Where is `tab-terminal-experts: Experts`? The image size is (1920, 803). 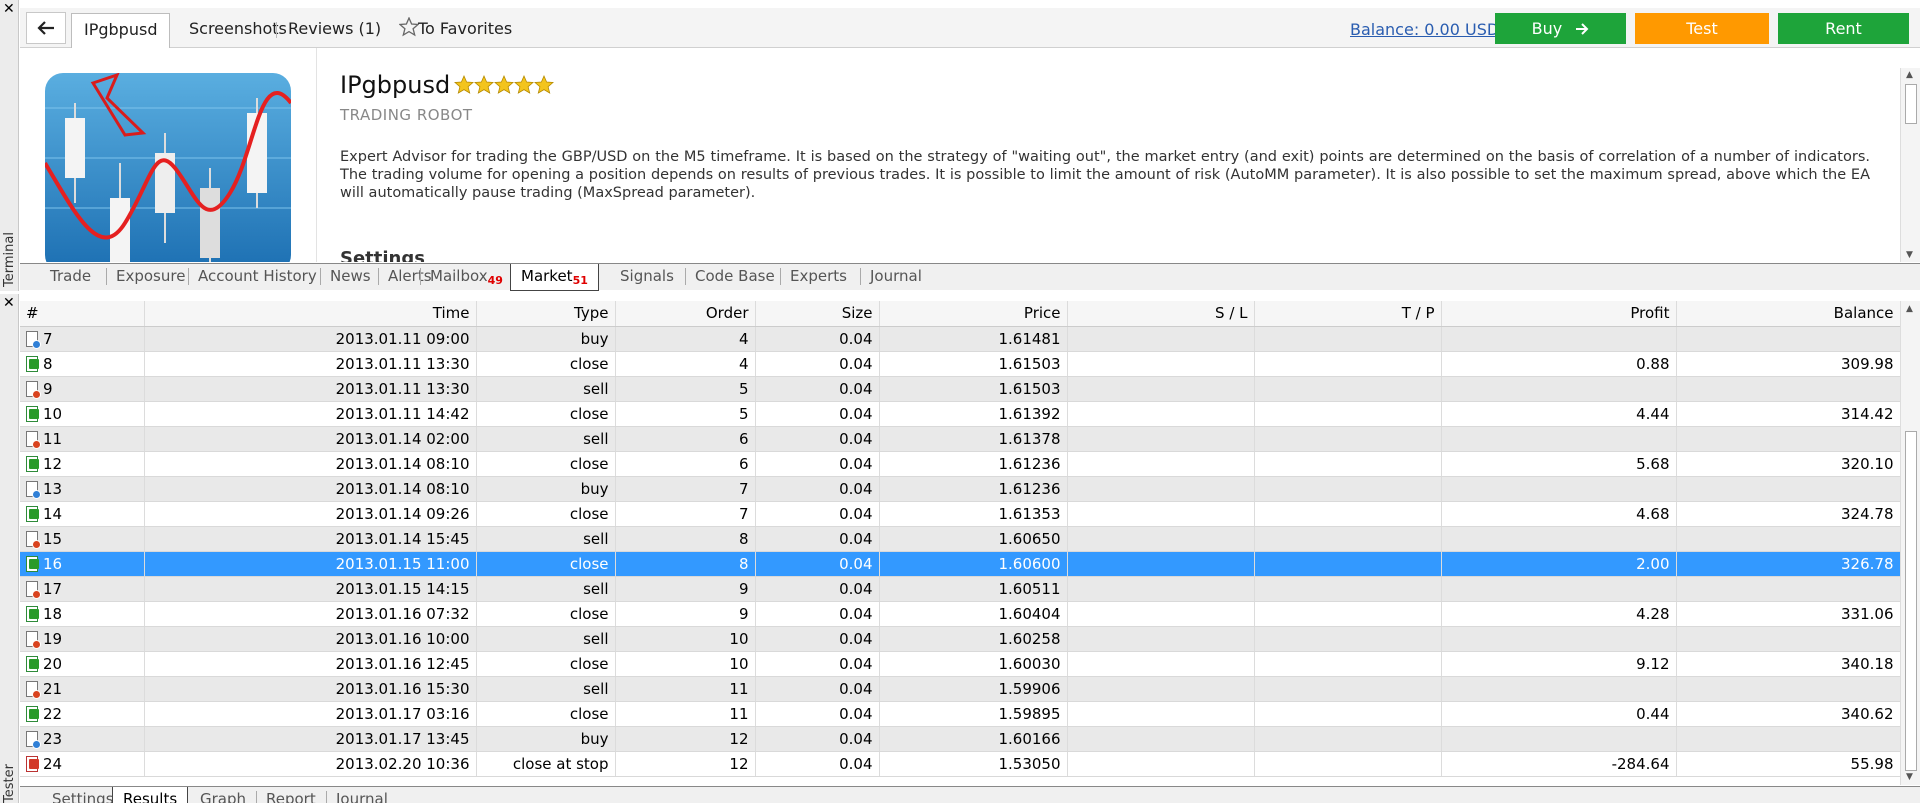 tab-terminal-experts: Experts is located at coordinates (818, 276).